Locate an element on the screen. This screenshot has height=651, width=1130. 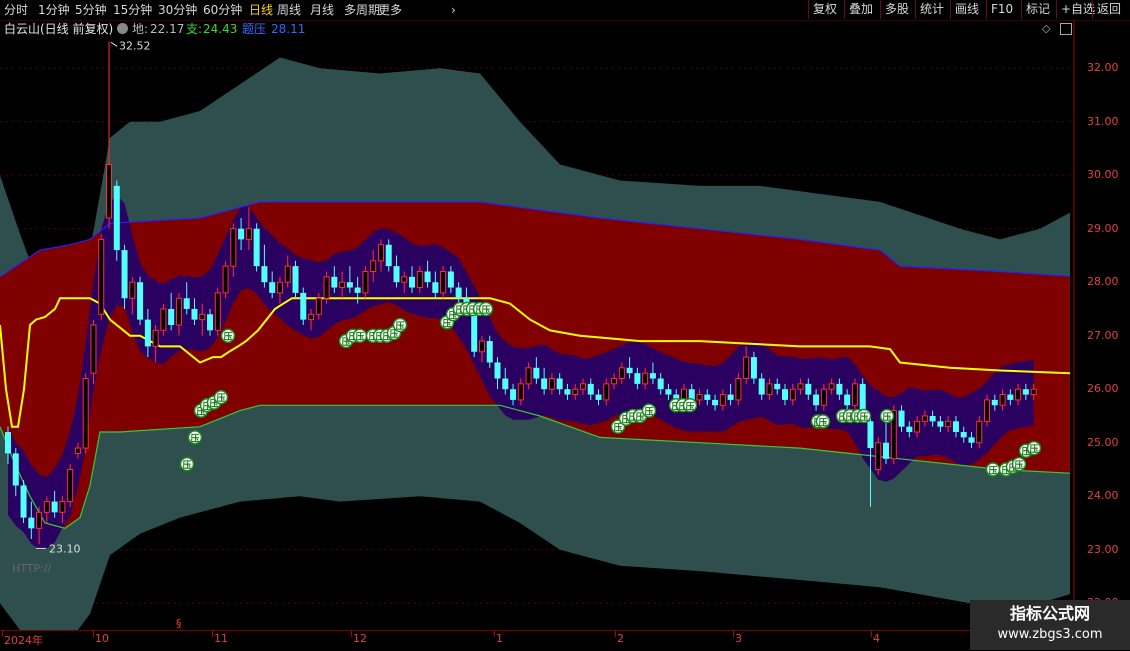
period-tab-0: 分时 is located at coordinates (16, 10).